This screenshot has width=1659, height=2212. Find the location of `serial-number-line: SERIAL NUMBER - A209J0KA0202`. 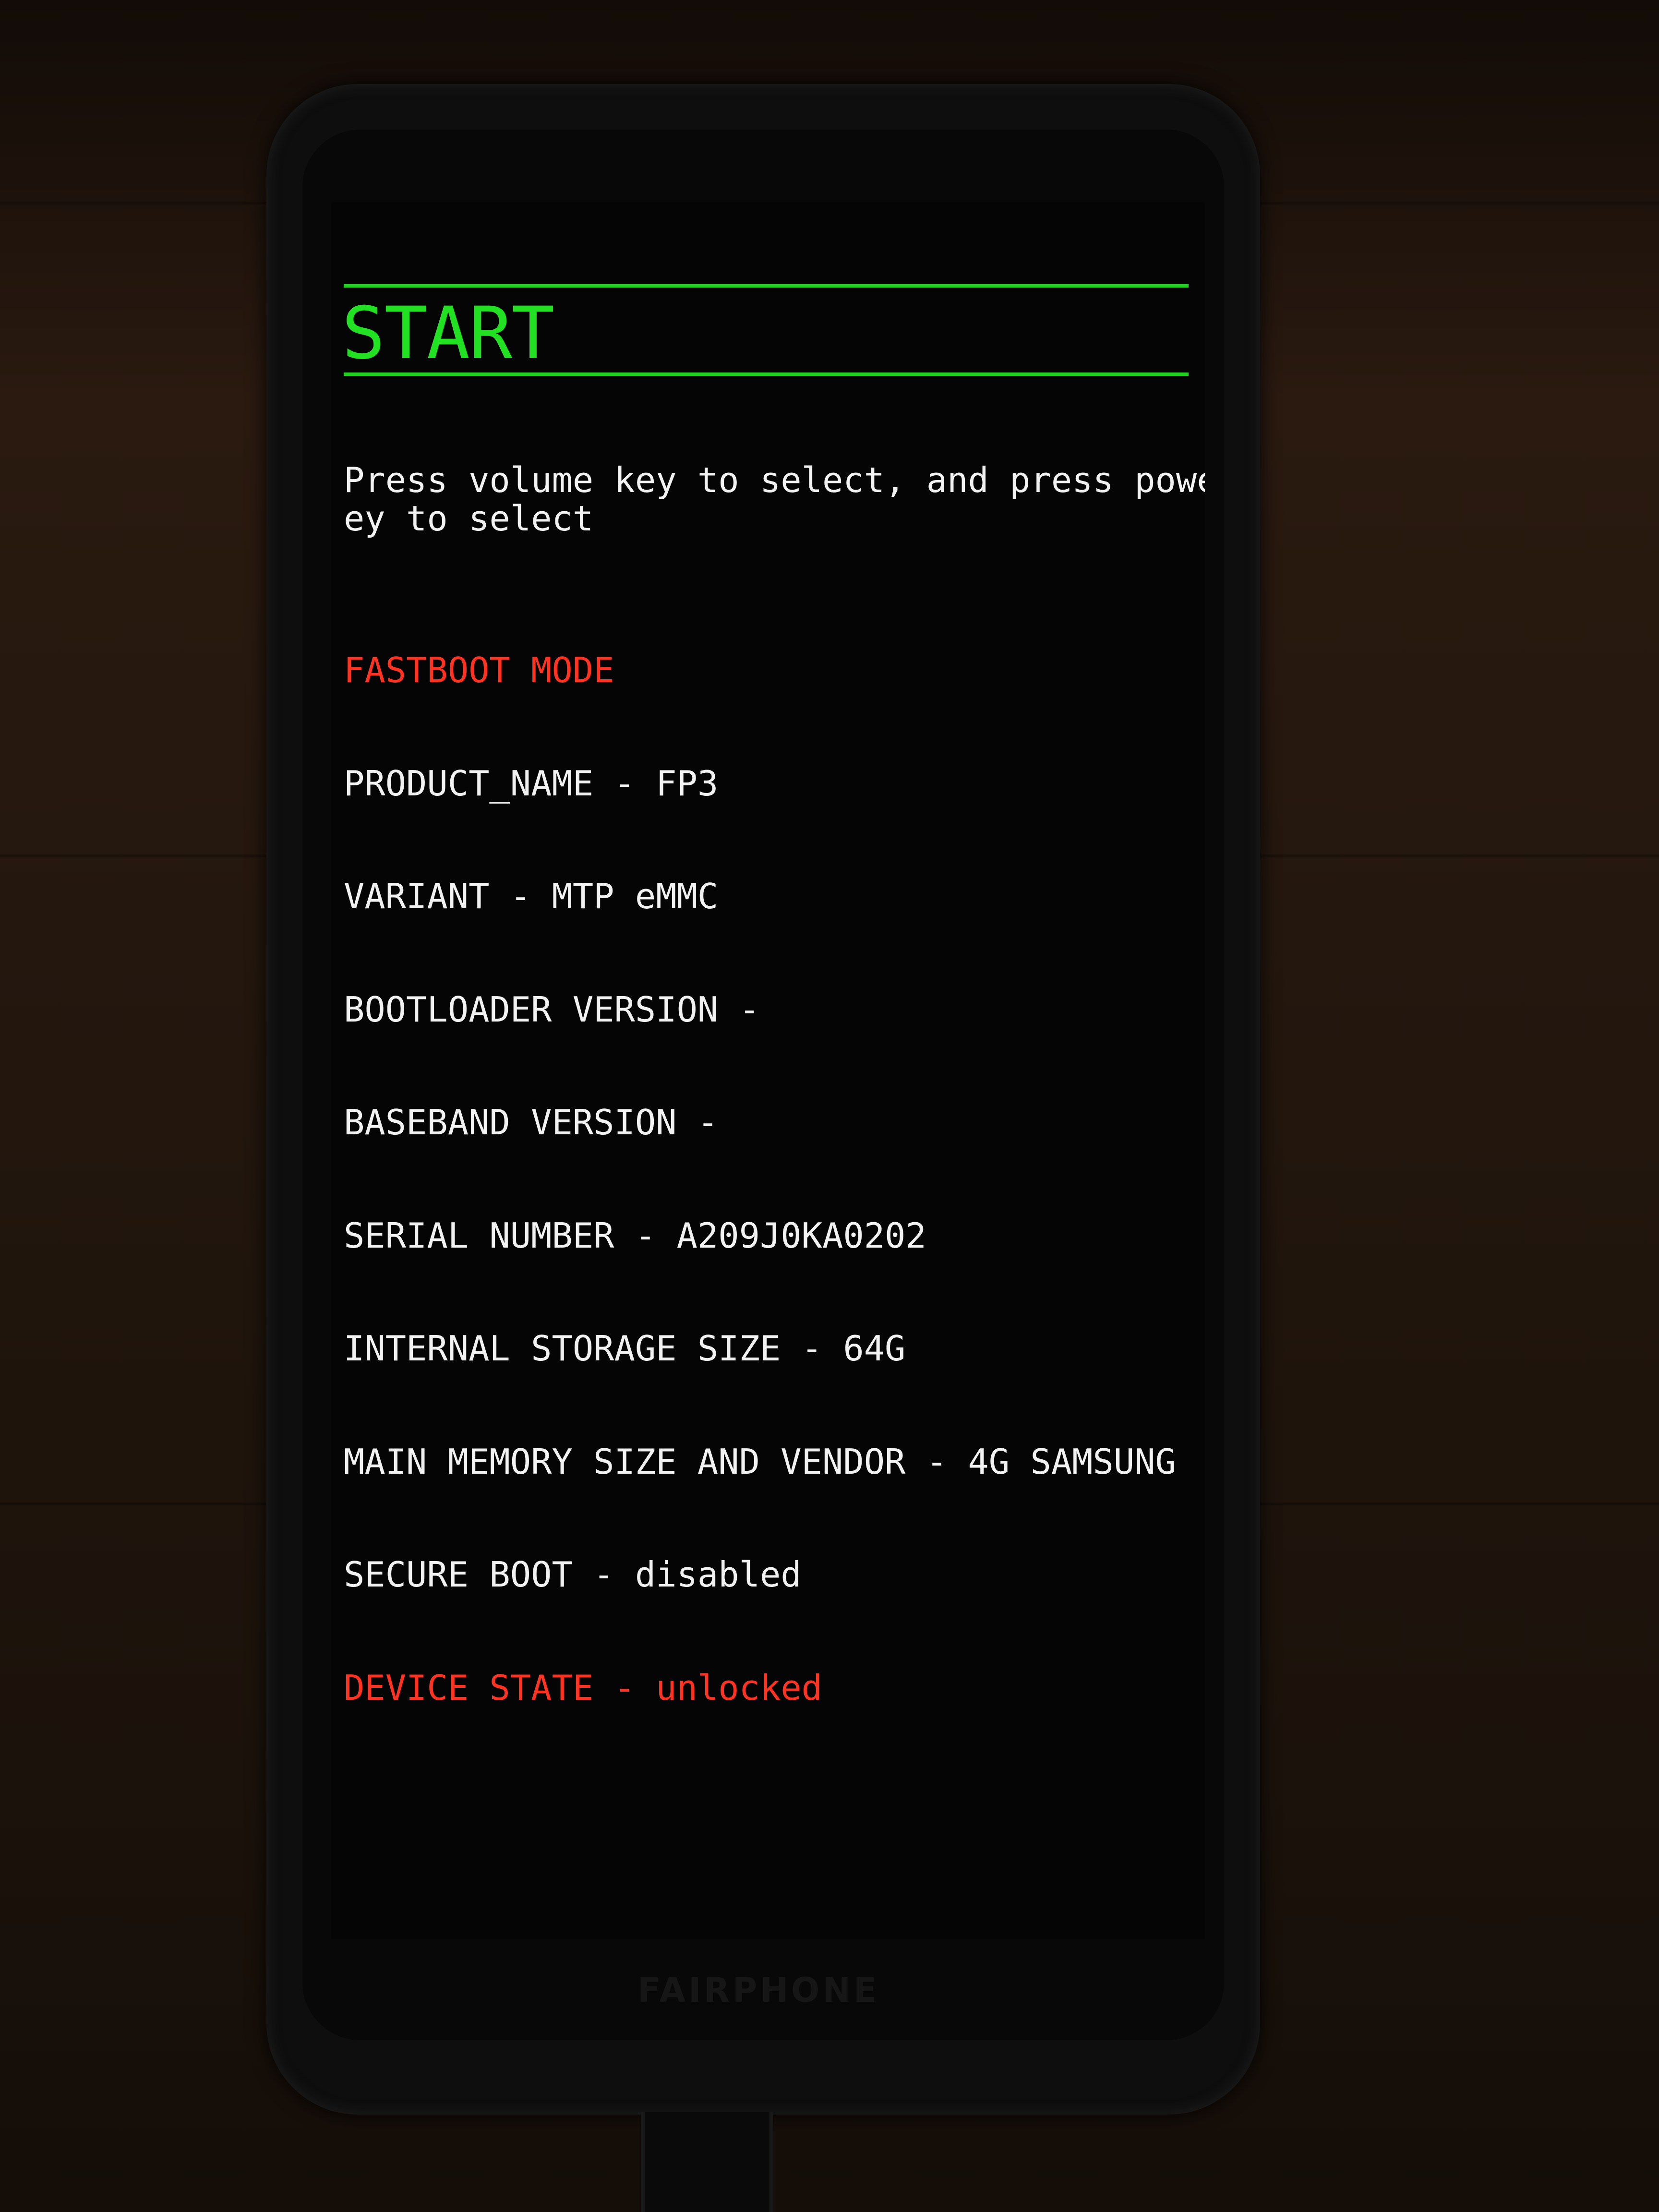

serial-number-line: SERIAL NUMBER - A209J0KA0202 is located at coordinates (635, 1235).